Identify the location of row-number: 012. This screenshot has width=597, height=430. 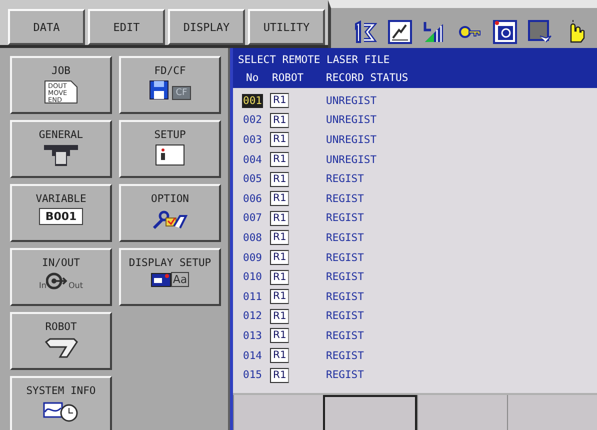
(252, 316).